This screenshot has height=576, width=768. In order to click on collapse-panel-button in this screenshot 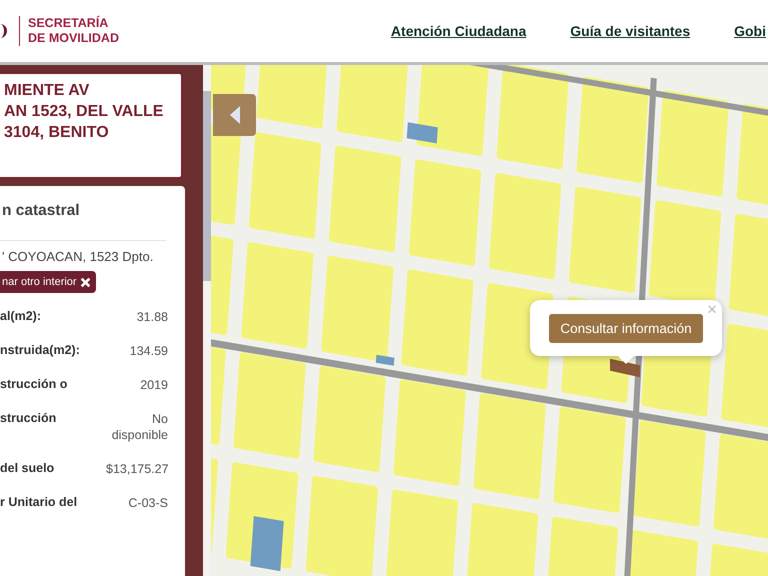, I will do `click(234, 115)`.